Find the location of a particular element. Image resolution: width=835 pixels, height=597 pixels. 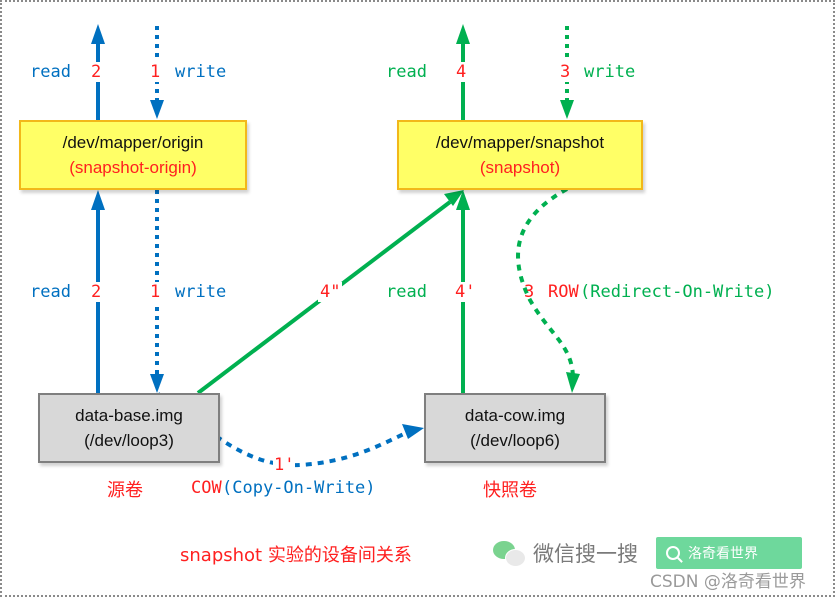

cow-step: 1' is located at coordinates (284, 465).